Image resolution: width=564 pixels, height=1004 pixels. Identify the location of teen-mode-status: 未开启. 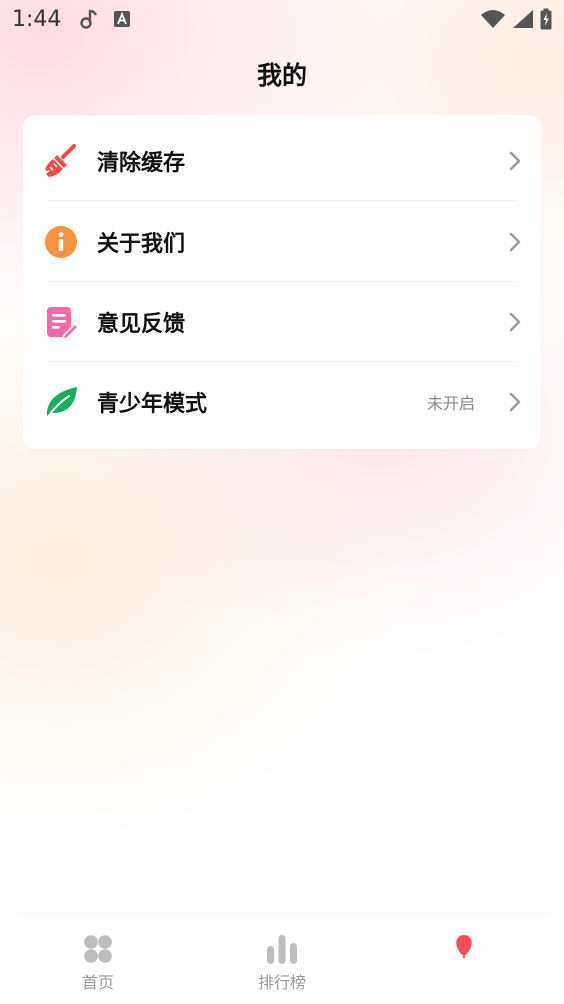
(450, 403).